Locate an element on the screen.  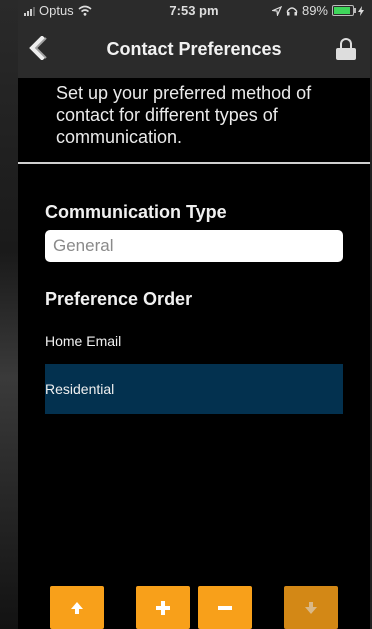
arrow-up-icon is located at coordinates (77, 607).